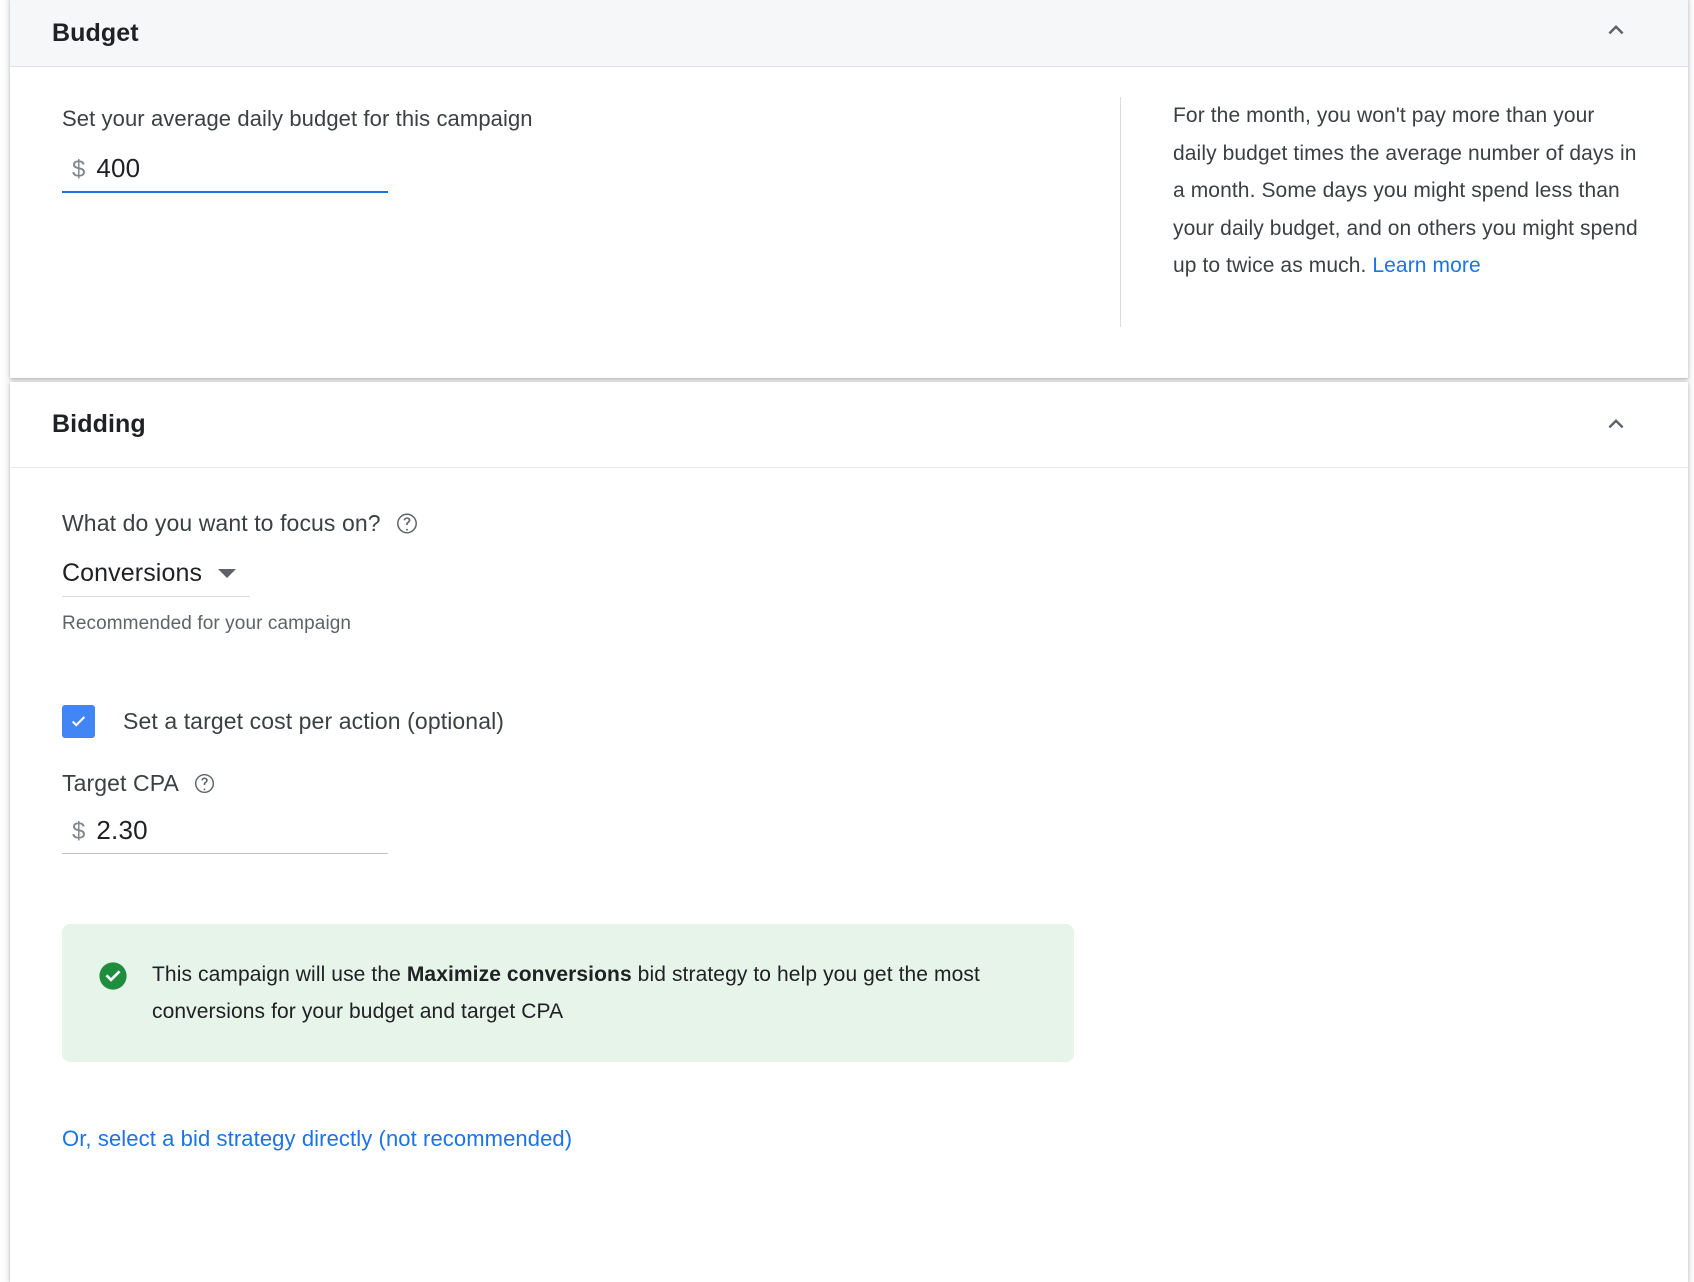  What do you see at coordinates (120, 783) in the screenshot?
I see `target-cpa-label: Target CPA` at bounding box center [120, 783].